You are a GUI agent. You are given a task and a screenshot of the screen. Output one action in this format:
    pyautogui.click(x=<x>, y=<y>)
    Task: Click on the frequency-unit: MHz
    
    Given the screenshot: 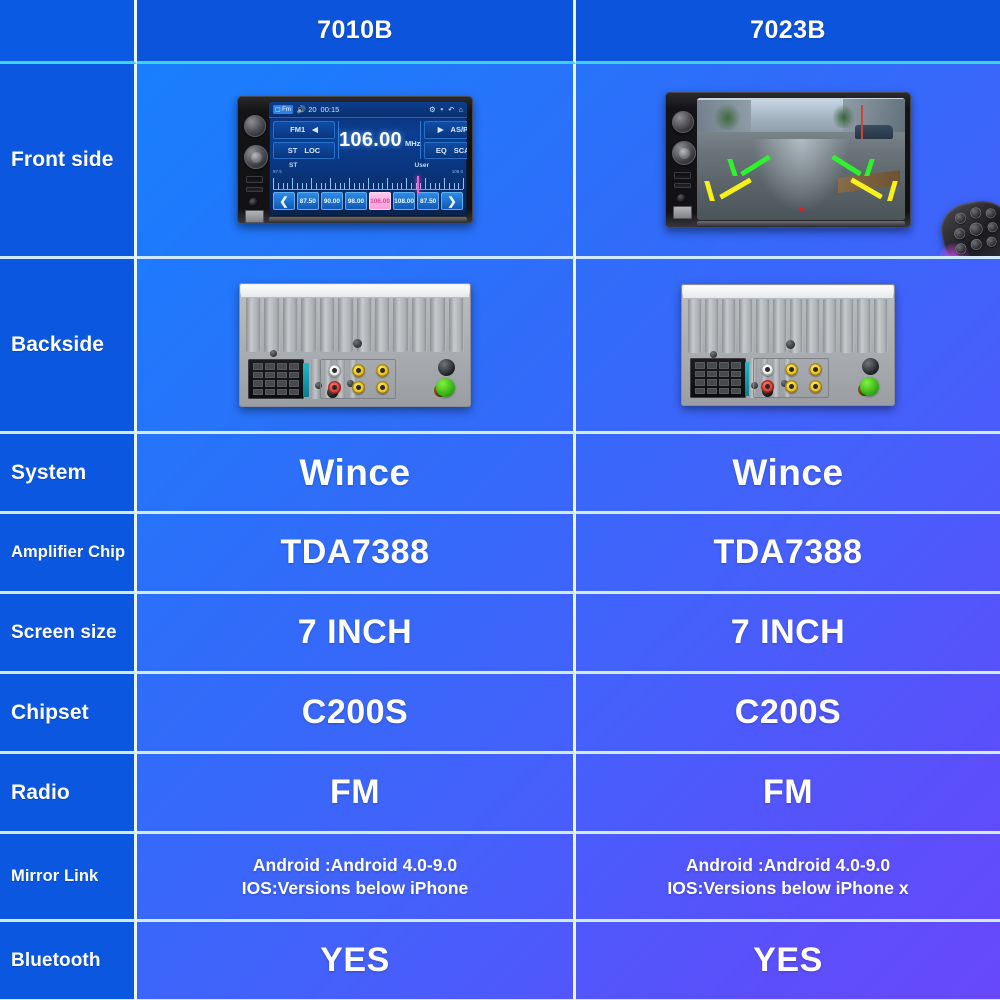 What is the action you would take?
    pyautogui.click(x=412, y=143)
    